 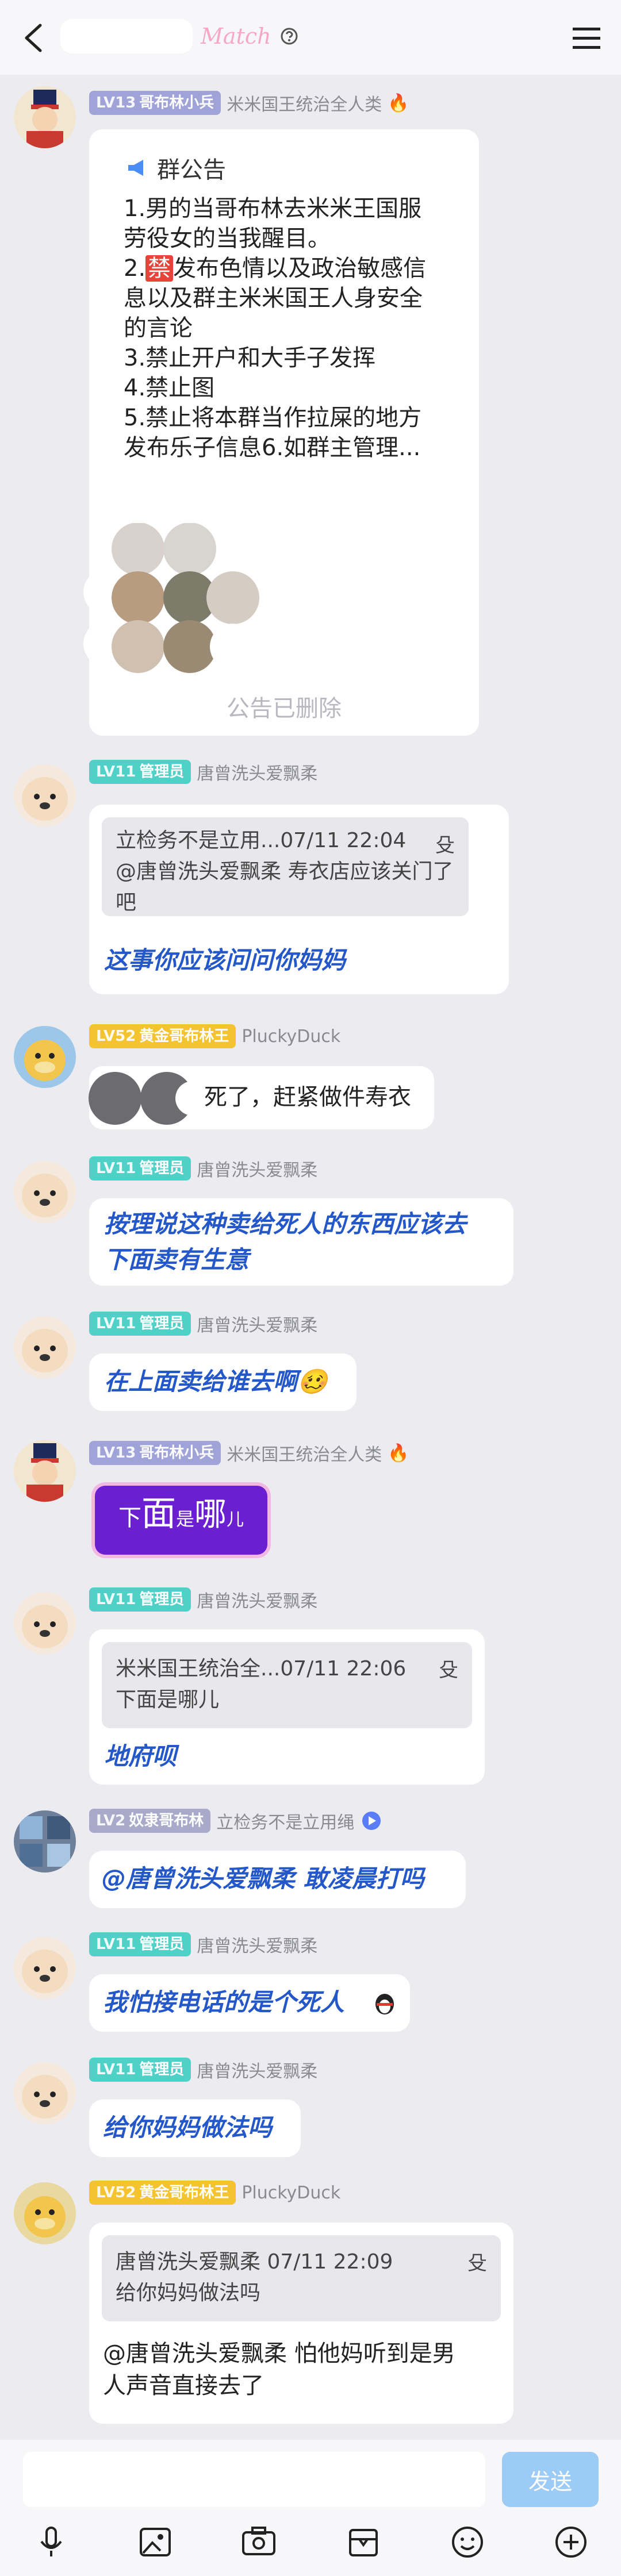 I want to click on announcement-line: 的言论, so click(x=158, y=328).